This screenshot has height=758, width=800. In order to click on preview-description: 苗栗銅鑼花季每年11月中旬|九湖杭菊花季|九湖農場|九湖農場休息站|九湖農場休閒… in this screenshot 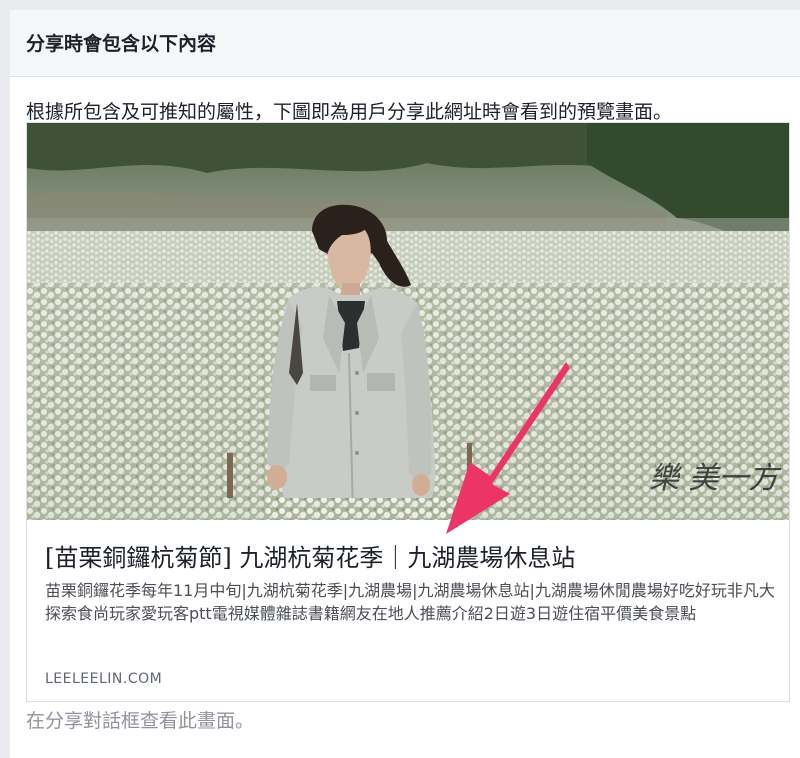, I will do `click(410, 602)`.